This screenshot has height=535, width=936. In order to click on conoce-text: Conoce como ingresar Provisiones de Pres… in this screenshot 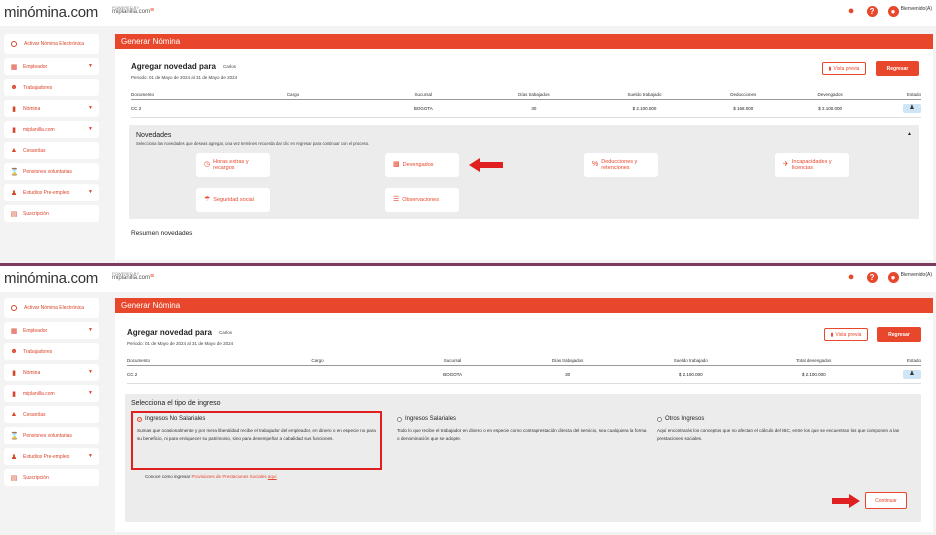, I will do `click(211, 476)`.